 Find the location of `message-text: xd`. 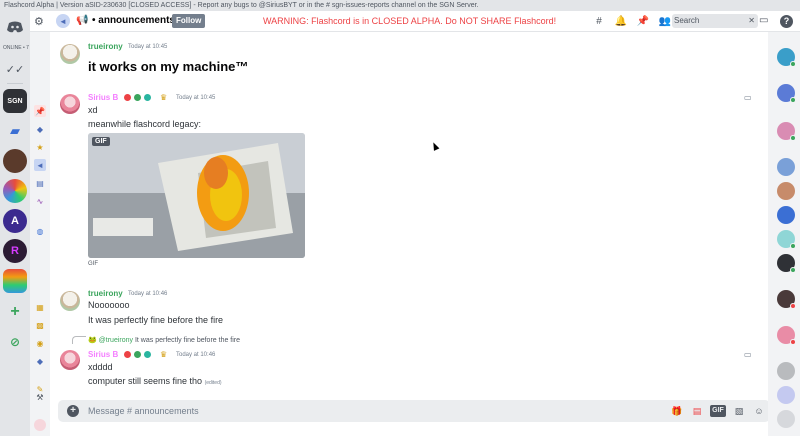

message-text: xd is located at coordinates (93, 110).